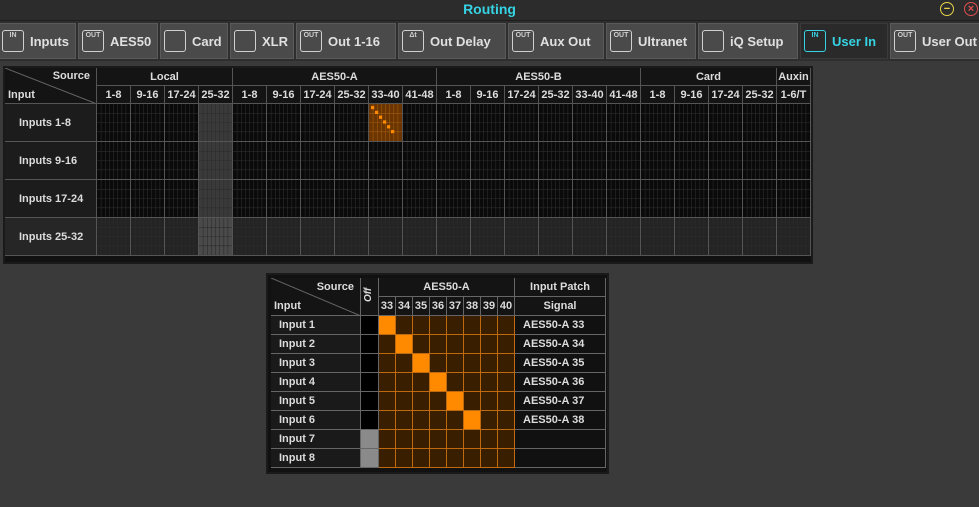 Image resolution: width=979 pixels, height=507 pixels. I want to click on column-header: 1-6/T, so click(794, 95).